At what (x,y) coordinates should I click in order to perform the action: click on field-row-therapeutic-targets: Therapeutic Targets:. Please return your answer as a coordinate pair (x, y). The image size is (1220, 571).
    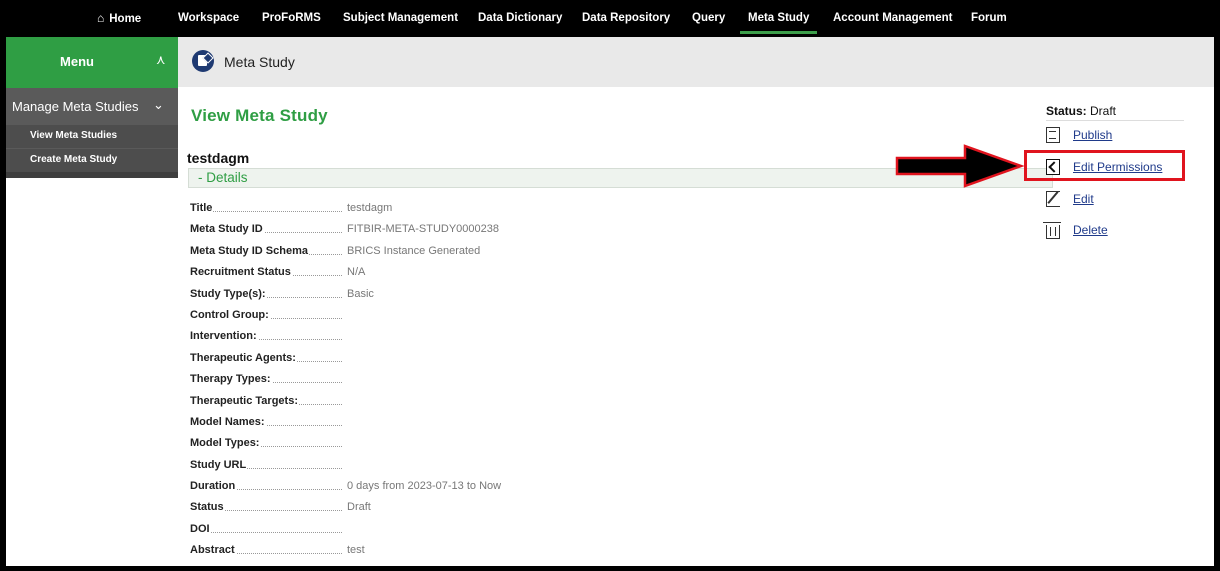
    Looking at the image, I should click on (440, 405).